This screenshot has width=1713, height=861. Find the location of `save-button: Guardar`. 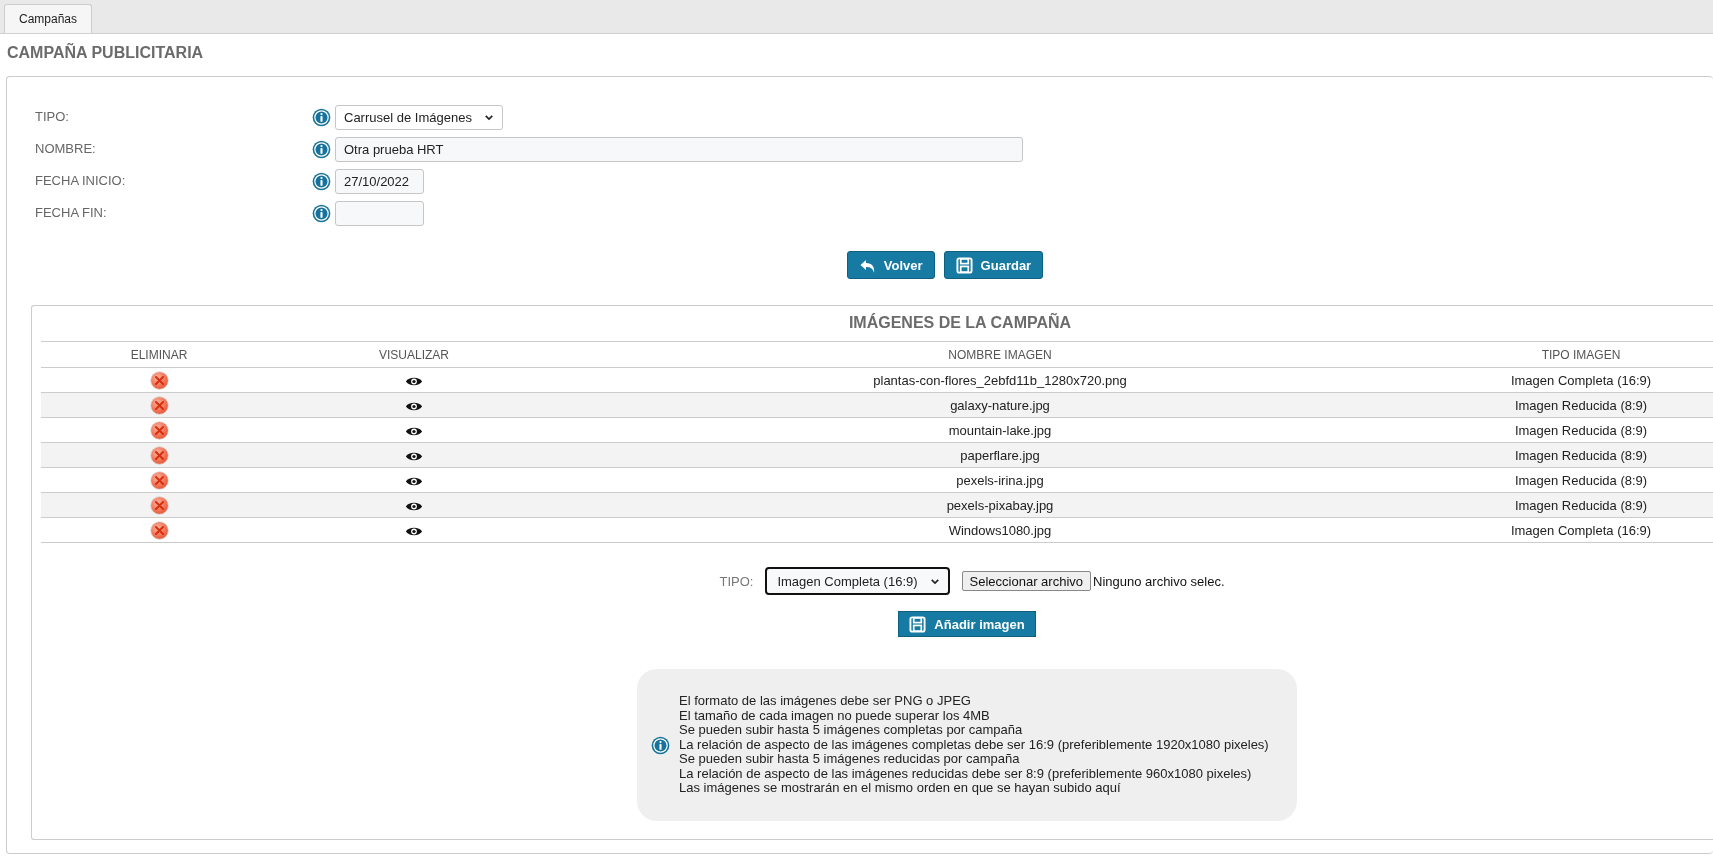

save-button: Guardar is located at coordinates (993, 265).